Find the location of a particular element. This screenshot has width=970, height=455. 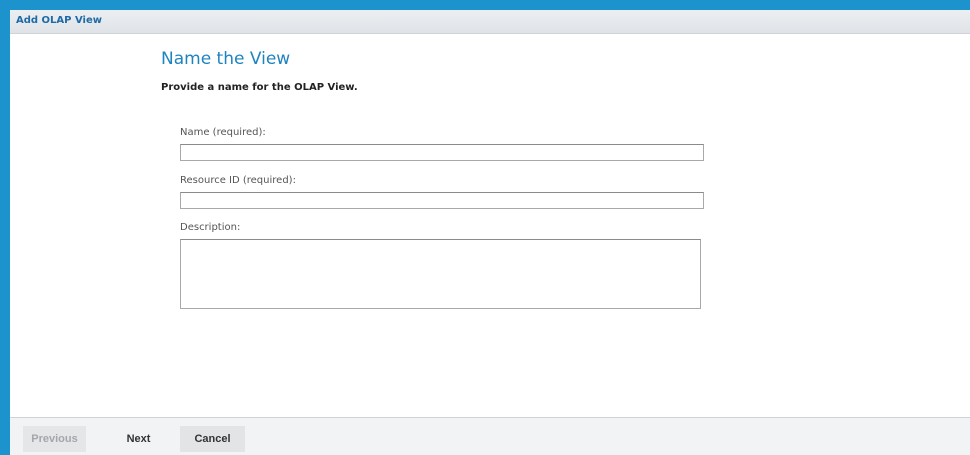

resource-id-input is located at coordinates (442, 200).